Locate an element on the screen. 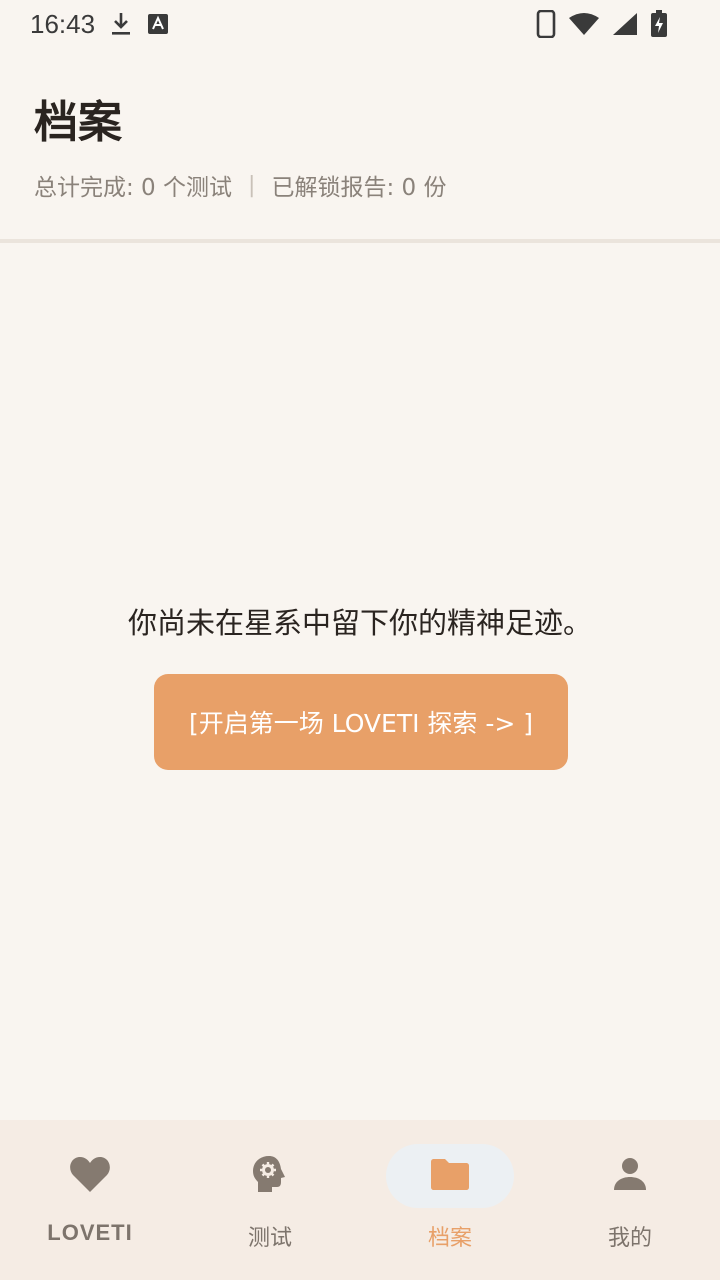 This screenshot has width=720, height=1280. battery-charging-icon is located at coordinates (659, 24).